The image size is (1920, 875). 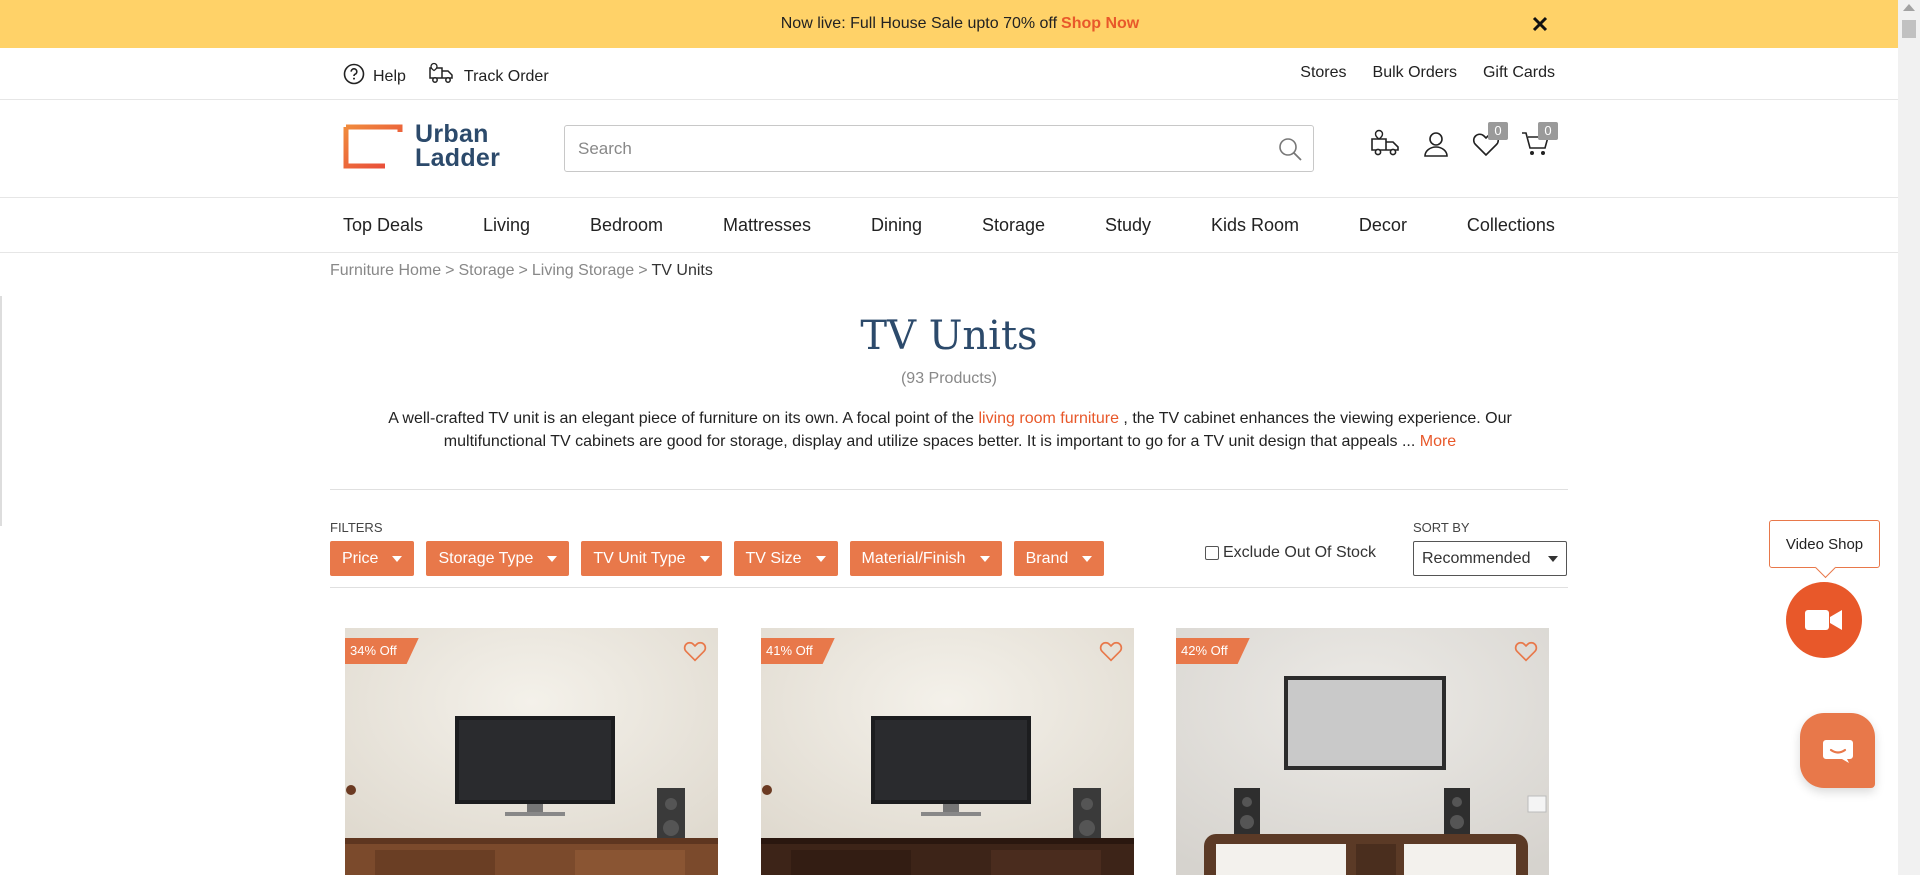 What do you see at coordinates (1540, 24) in the screenshot?
I see `close-icon` at bounding box center [1540, 24].